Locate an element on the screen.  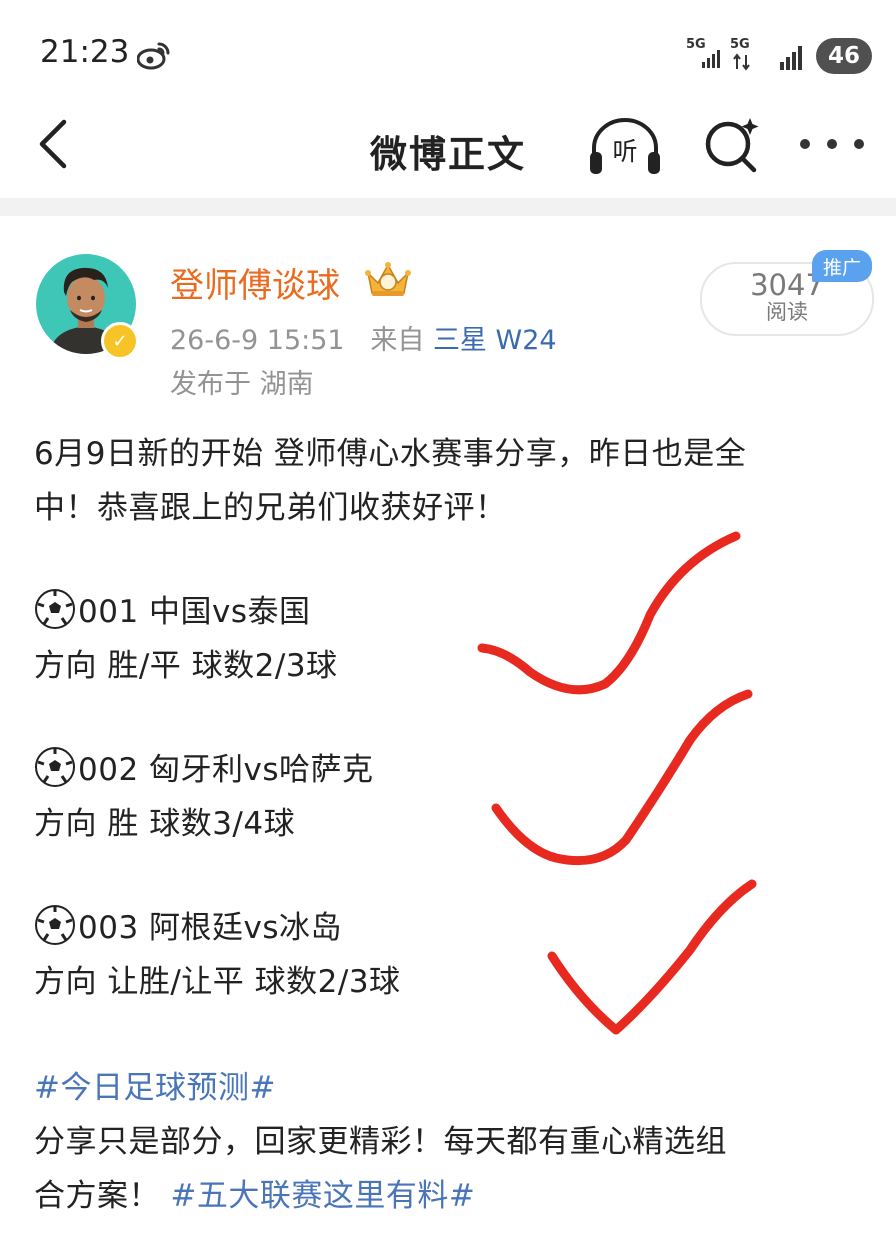
match-2-detail: 方向 胜 球数3/4球 is located at coordinates (165, 824).